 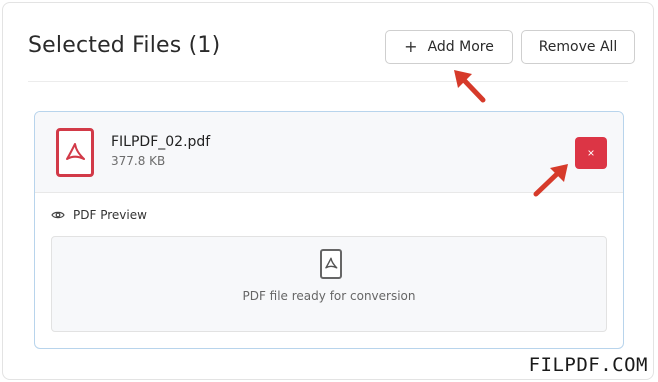 I want to click on page-title: Selected Files (1), so click(x=124, y=45).